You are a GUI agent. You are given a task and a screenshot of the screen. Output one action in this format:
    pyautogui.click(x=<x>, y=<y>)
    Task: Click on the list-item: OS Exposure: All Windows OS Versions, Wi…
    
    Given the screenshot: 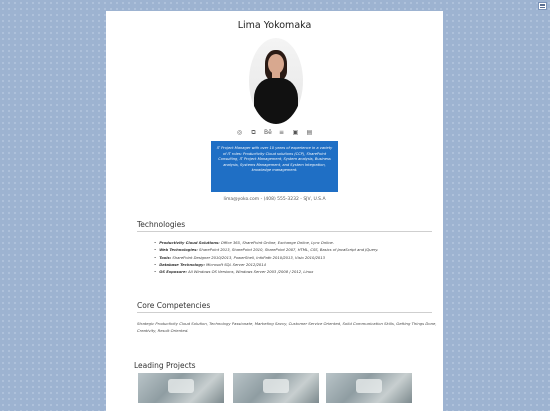 What is the action you would take?
    pyautogui.click(x=266, y=272)
    